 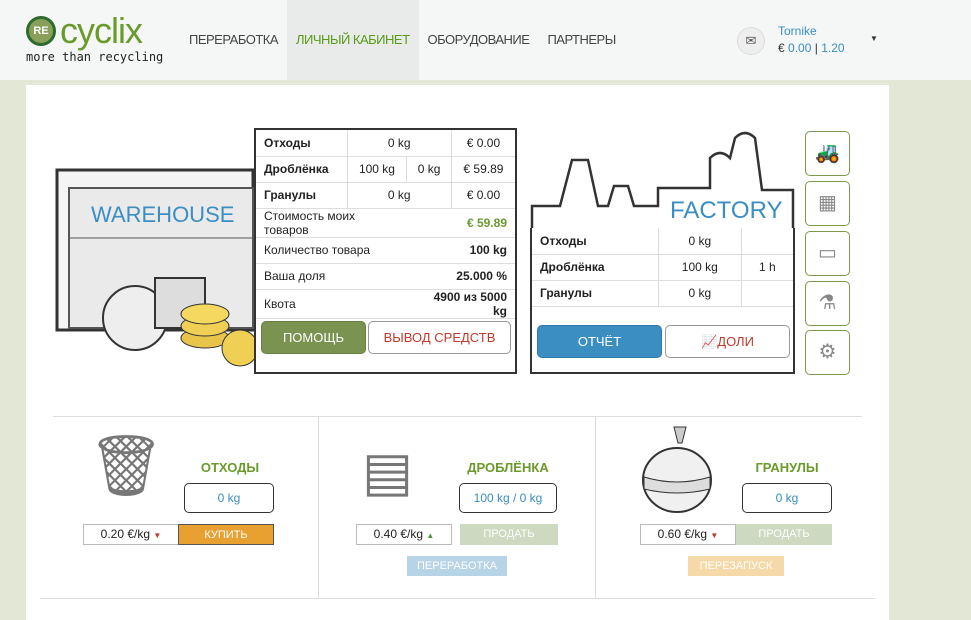 I want to click on stat-row: Стоимость моих товаров € 59.89, so click(x=385, y=223).